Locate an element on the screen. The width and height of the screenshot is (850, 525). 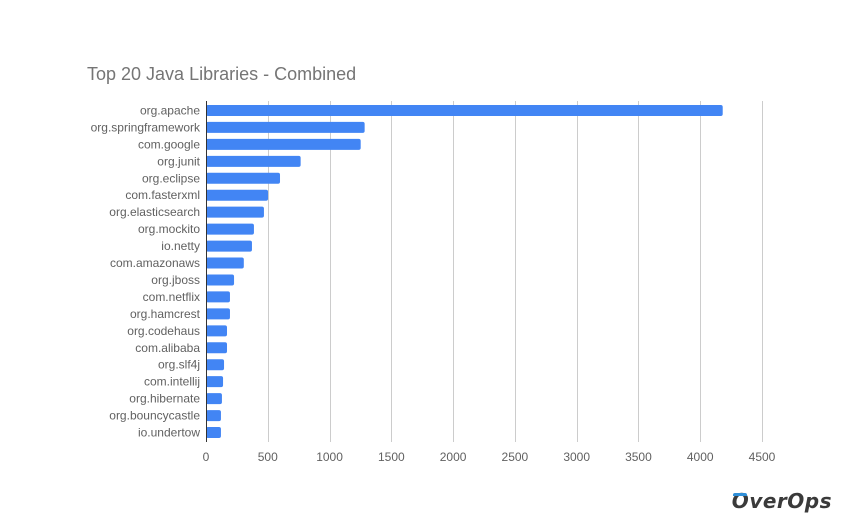
x-tick-labels: 0 500 1000 1500 2000 2500 3000 3500 4000 4500 is located at coordinates (489, 457).